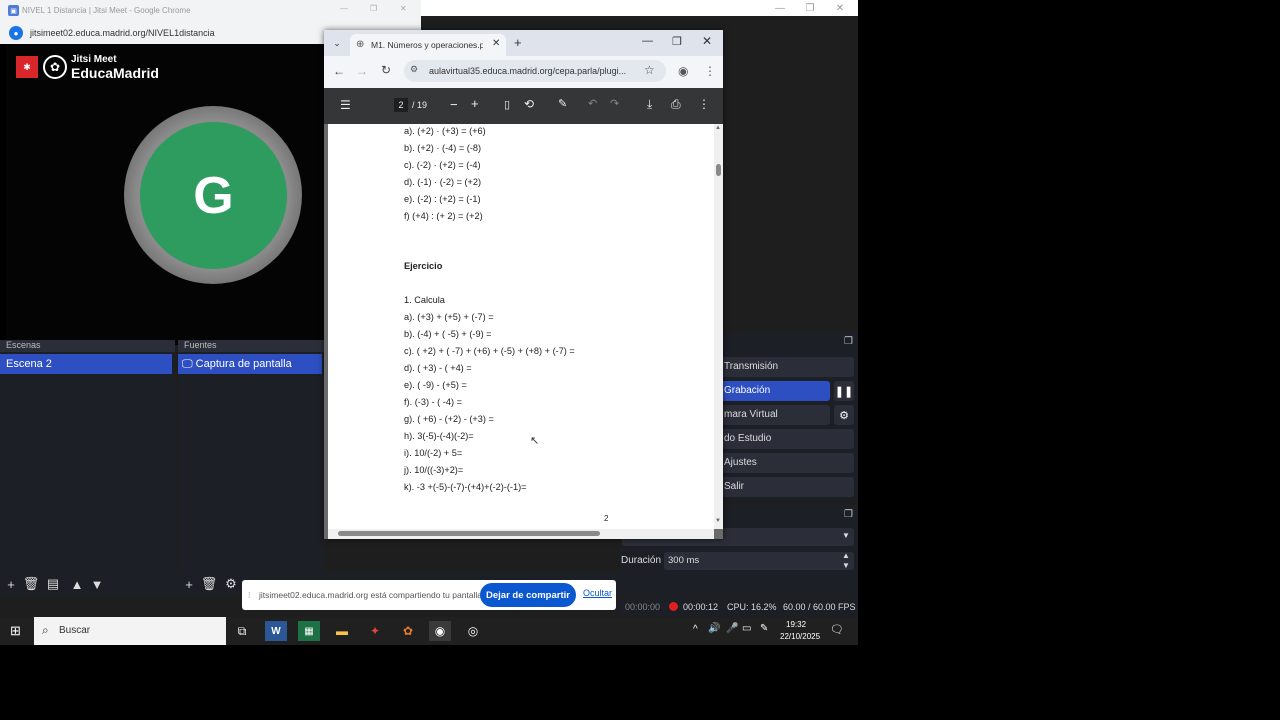 The width and height of the screenshot is (1280, 720). What do you see at coordinates (787, 439) in the screenshot?
I see `studio-mode-button: do Estudio` at bounding box center [787, 439].